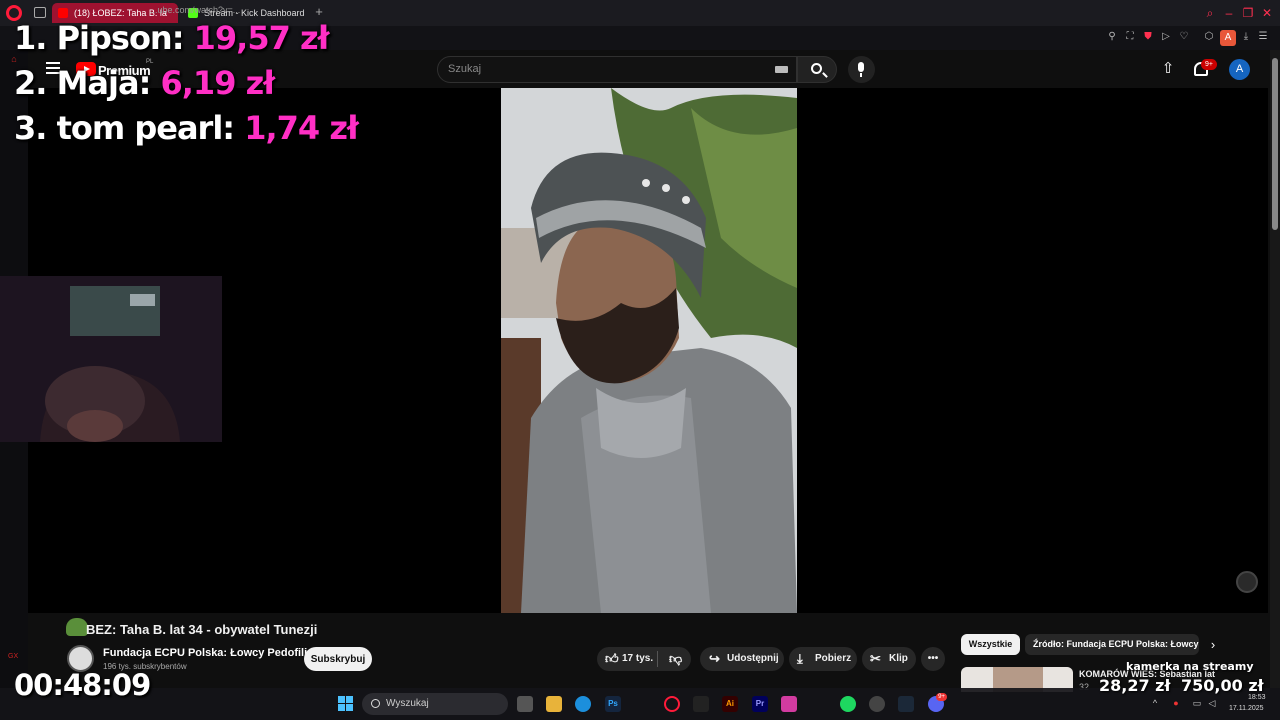 The width and height of the screenshot is (1280, 720). I want to click on spotify-icon, so click(848, 704).